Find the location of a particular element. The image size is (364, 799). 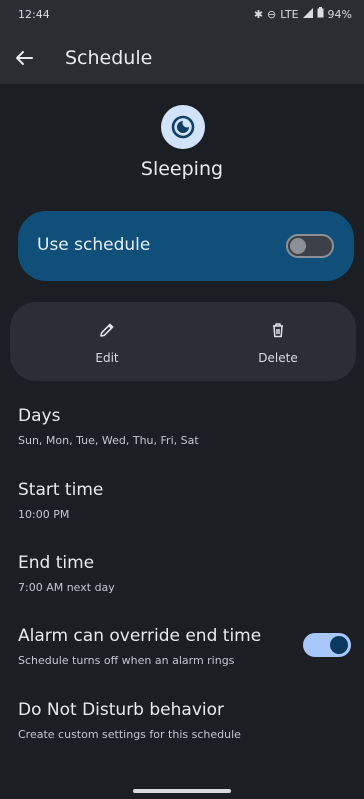

delete-label: Delete is located at coordinates (278, 358).